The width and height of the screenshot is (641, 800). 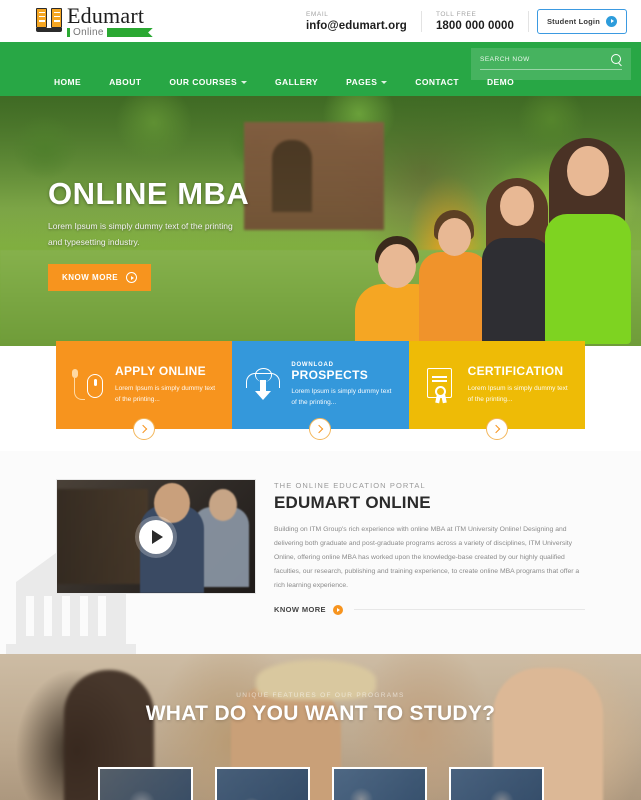 I want to click on nav-item-gallery: GALLERY, so click(x=296, y=82).